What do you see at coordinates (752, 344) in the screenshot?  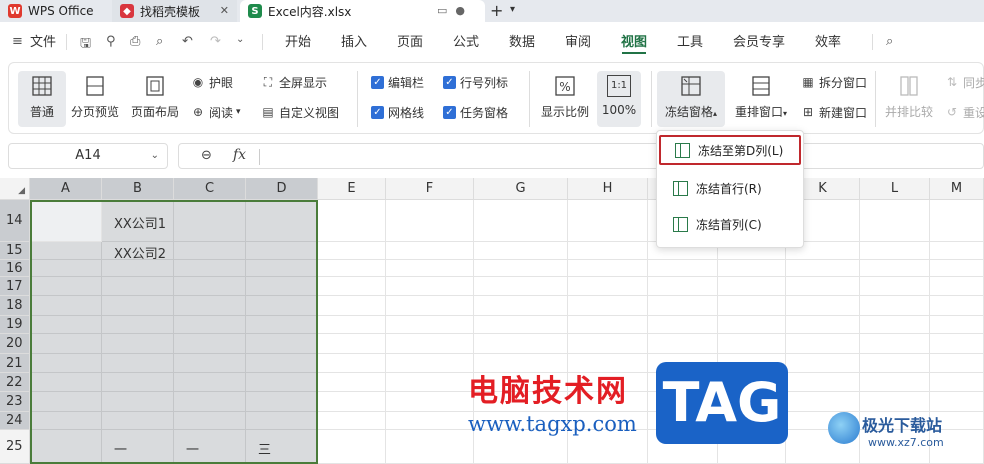 I see `cell-j20` at bounding box center [752, 344].